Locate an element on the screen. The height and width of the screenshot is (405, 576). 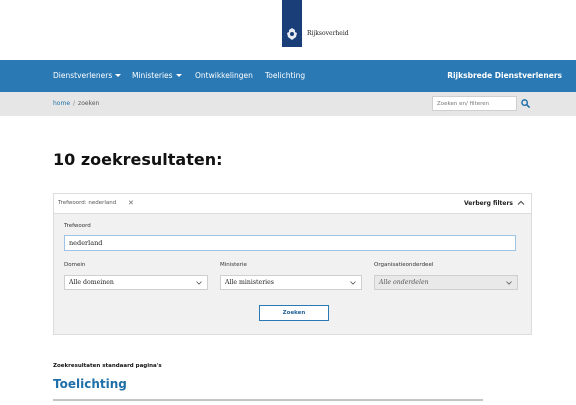
crest-icon is located at coordinates (292, 34).